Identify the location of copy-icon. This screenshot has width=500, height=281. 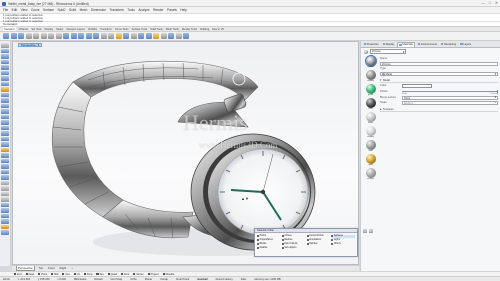
(43, 36).